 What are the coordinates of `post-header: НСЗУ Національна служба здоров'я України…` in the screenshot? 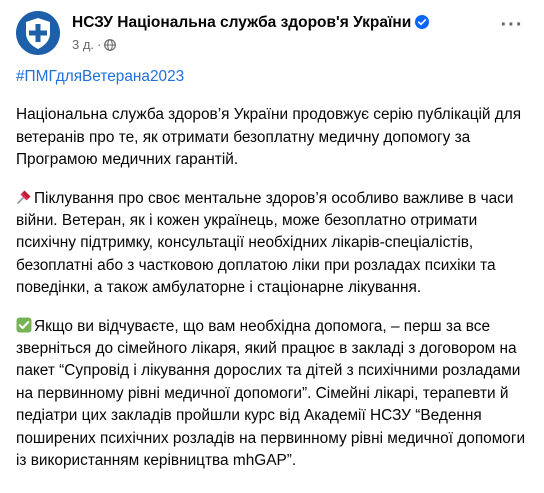 It's located at (280, 33).